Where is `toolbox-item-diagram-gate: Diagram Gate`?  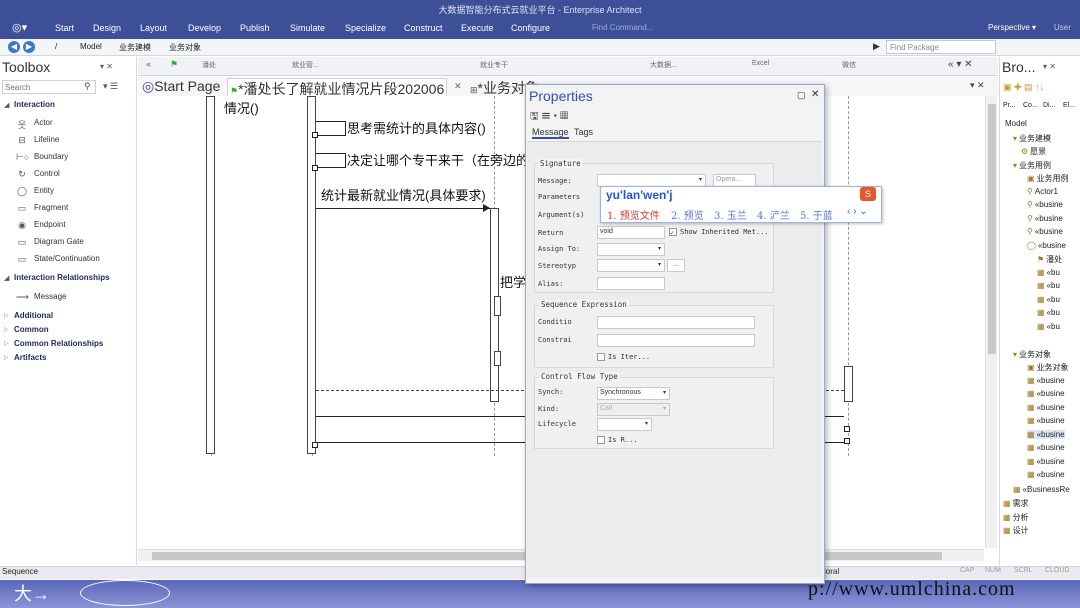 toolbox-item-diagram-gate: Diagram Gate is located at coordinates (59, 241).